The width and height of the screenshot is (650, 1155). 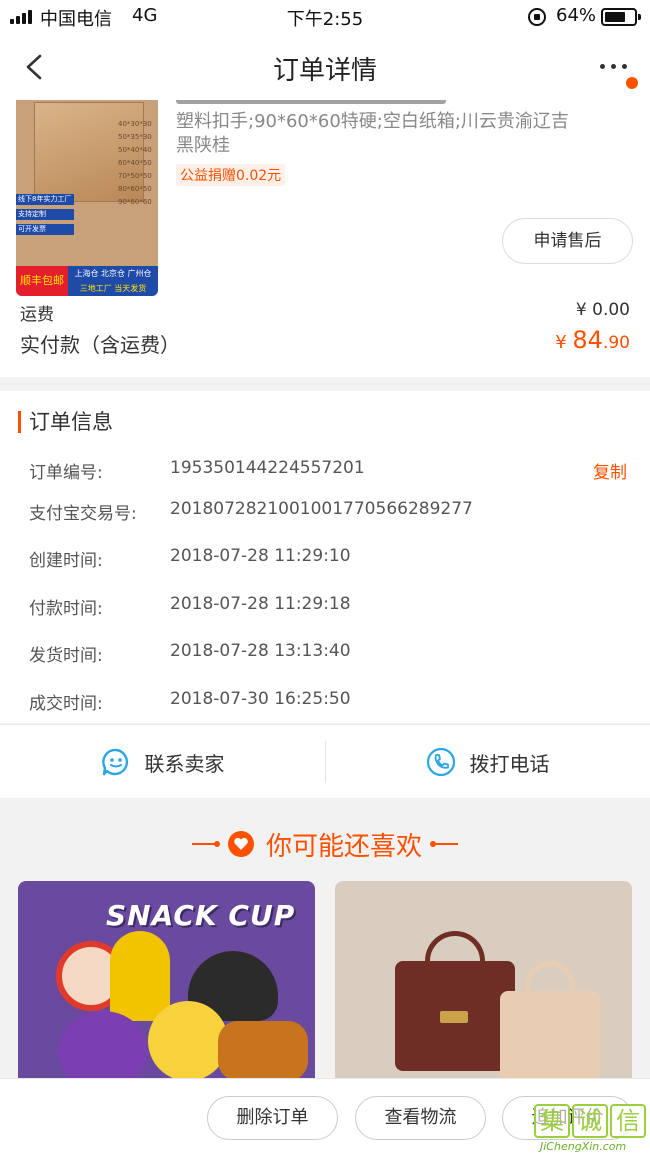 I want to click on product-title-cut, so click(x=311, y=102).